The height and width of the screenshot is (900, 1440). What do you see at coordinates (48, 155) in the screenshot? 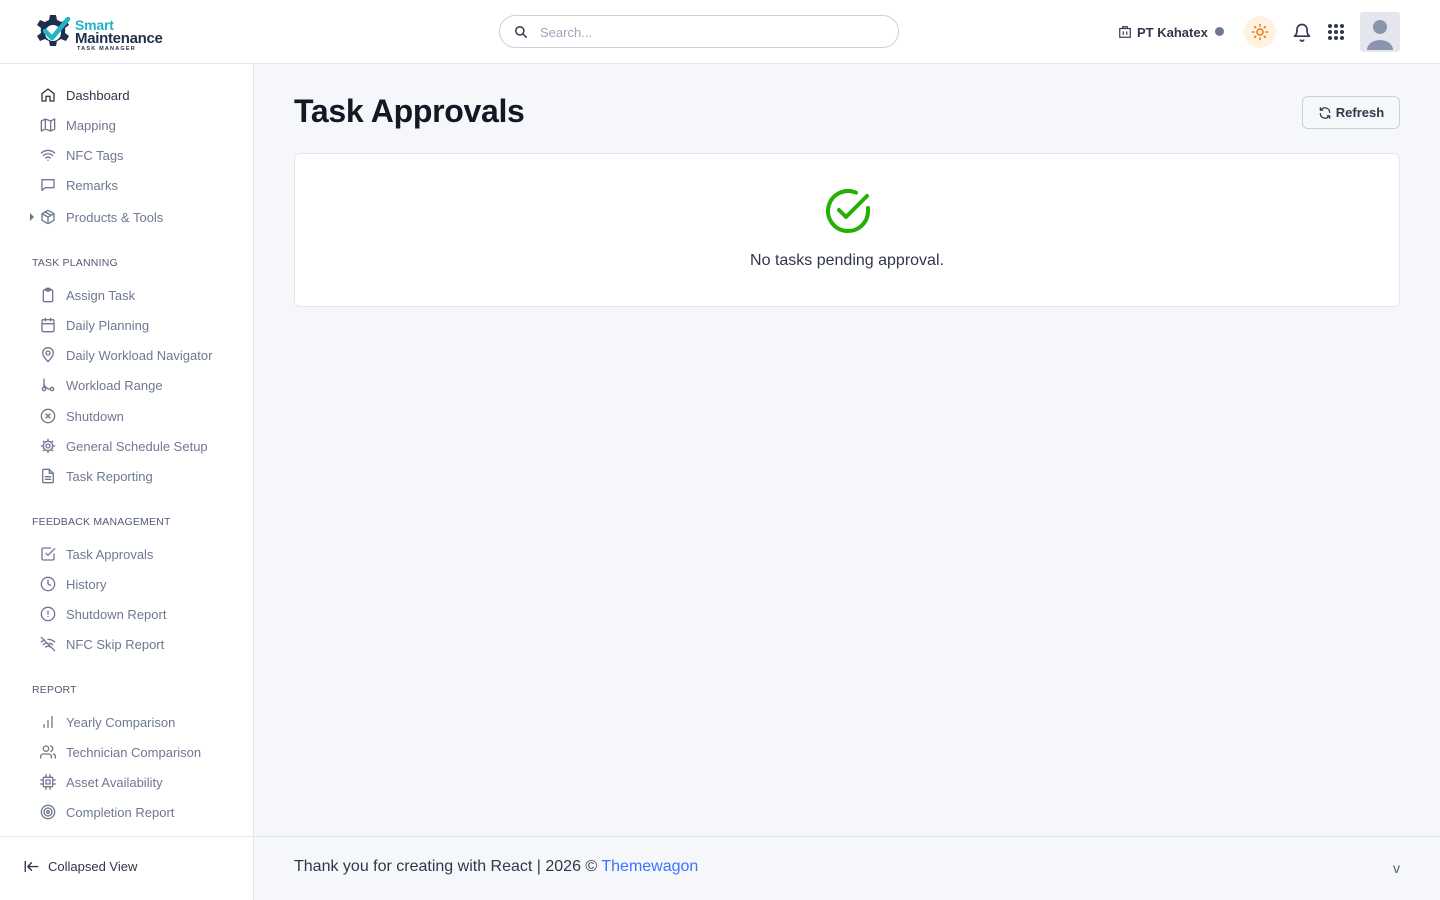
I see `wifi-icon` at bounding box center [48, 155].